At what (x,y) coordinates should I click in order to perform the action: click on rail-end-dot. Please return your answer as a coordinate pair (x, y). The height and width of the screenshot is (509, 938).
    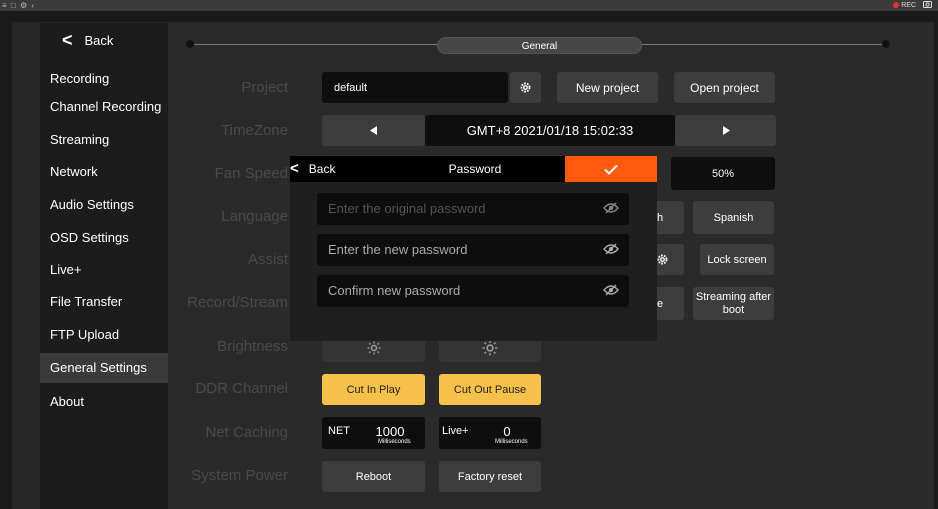
    Looking at the image, I should click on (886, 44).